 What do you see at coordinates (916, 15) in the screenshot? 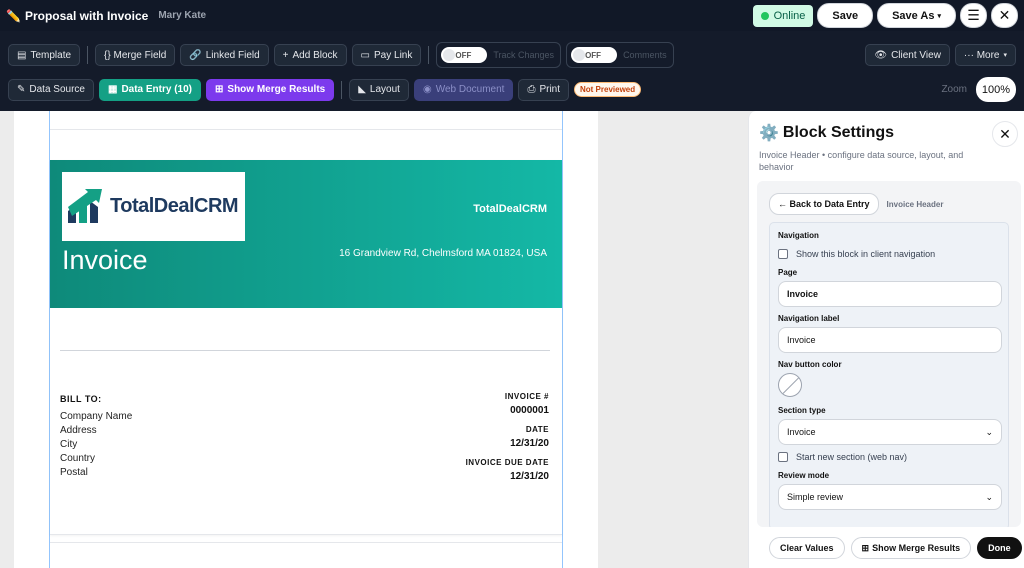
I see `save-as-button: Save As ▾` at bounding box center [916, 15].